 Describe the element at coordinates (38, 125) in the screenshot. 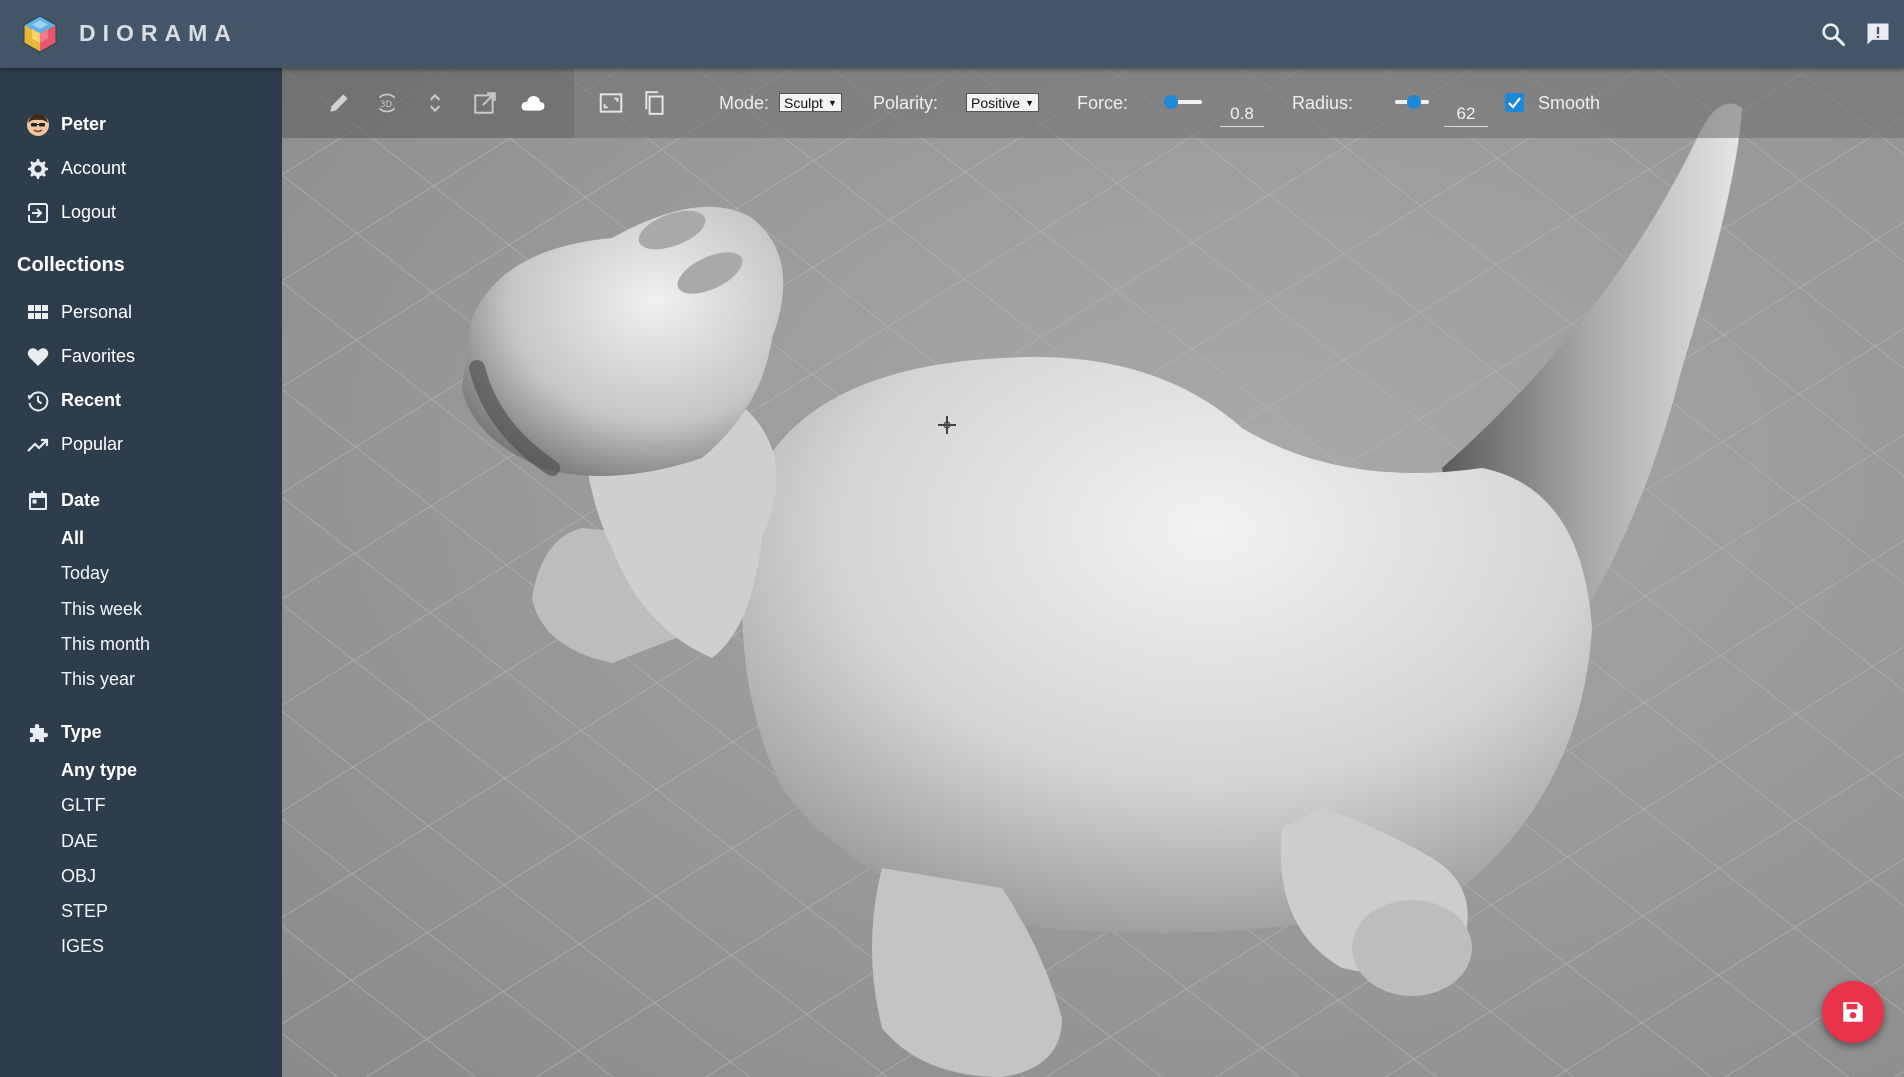

I see `avatar` at that location.